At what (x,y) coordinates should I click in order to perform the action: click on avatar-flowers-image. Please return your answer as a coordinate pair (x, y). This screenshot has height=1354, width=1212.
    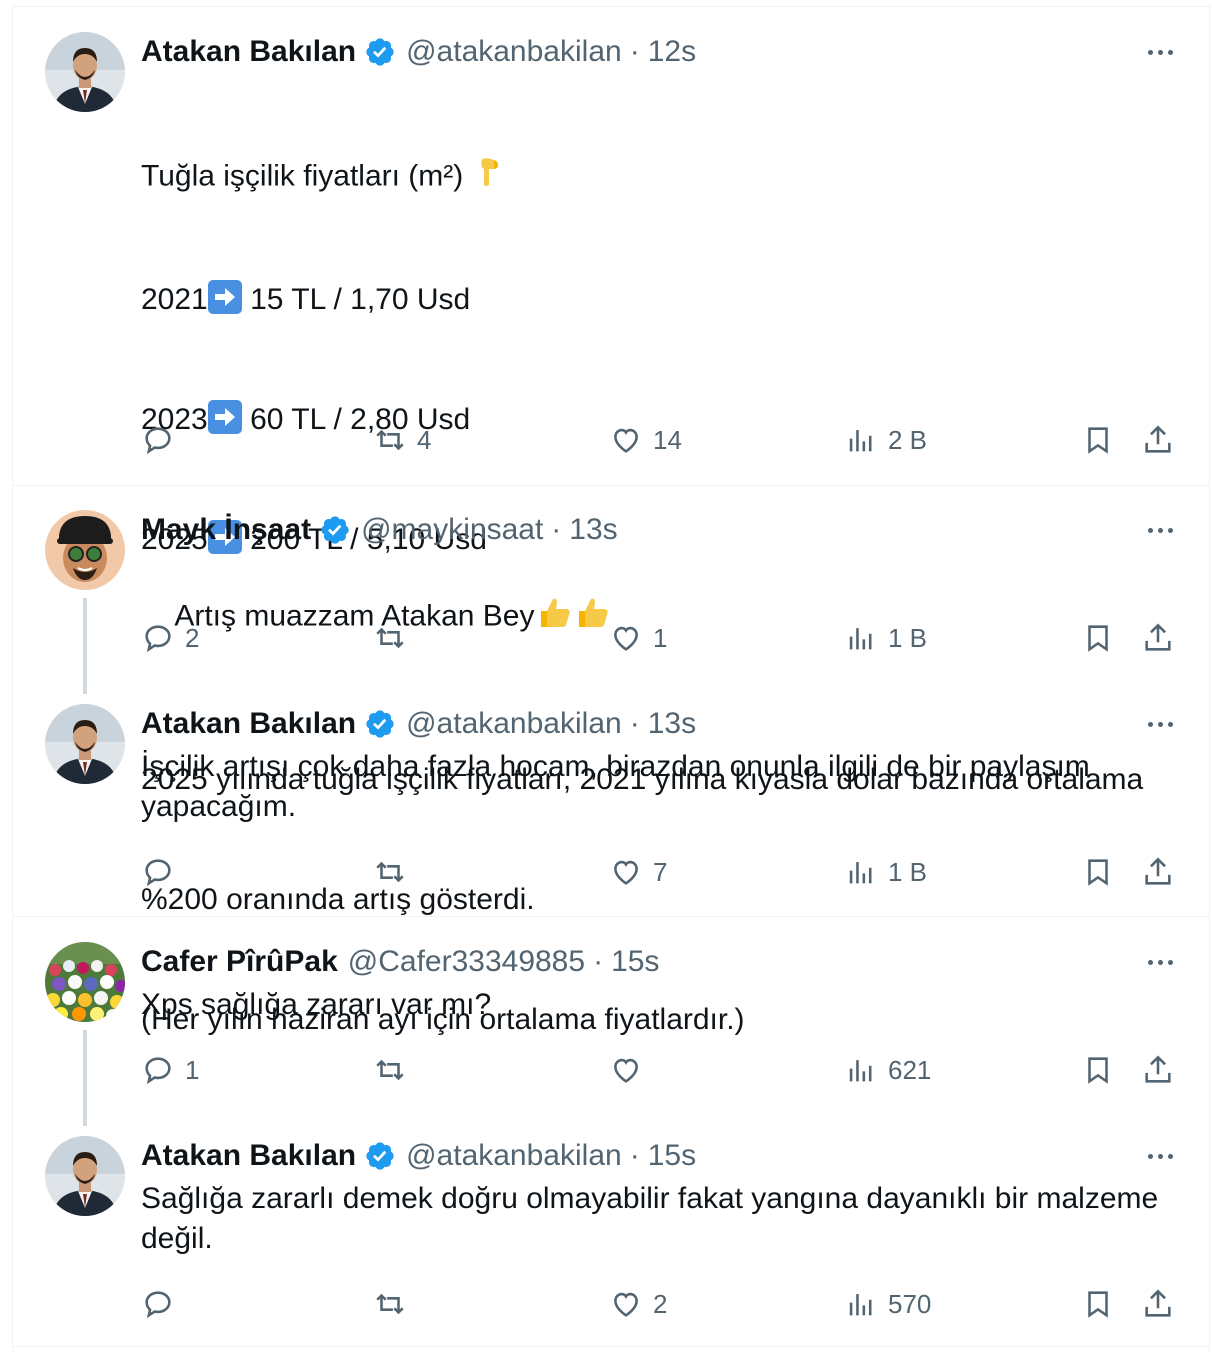
    Looking at the image, I should click on (85, 982).